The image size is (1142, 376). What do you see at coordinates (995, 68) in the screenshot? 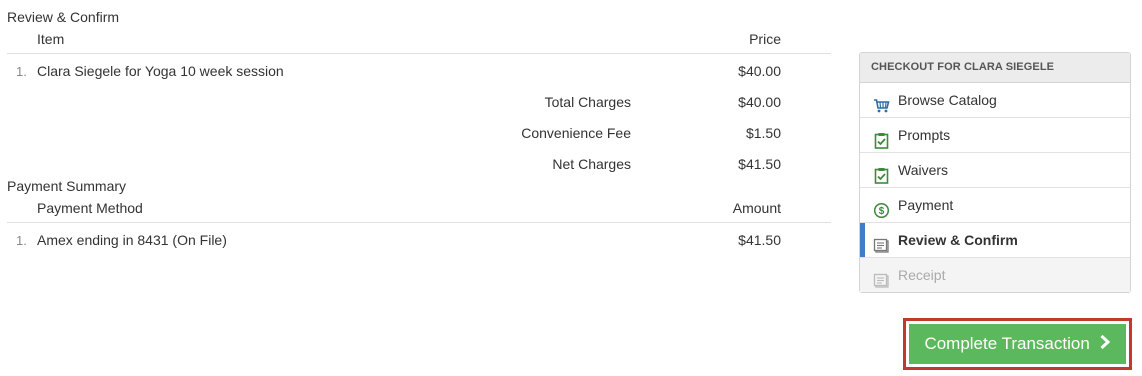
I see `sidebar-header: CHECKOUT FOR CLARA SIEGELE` at bounding box center [995, 68].